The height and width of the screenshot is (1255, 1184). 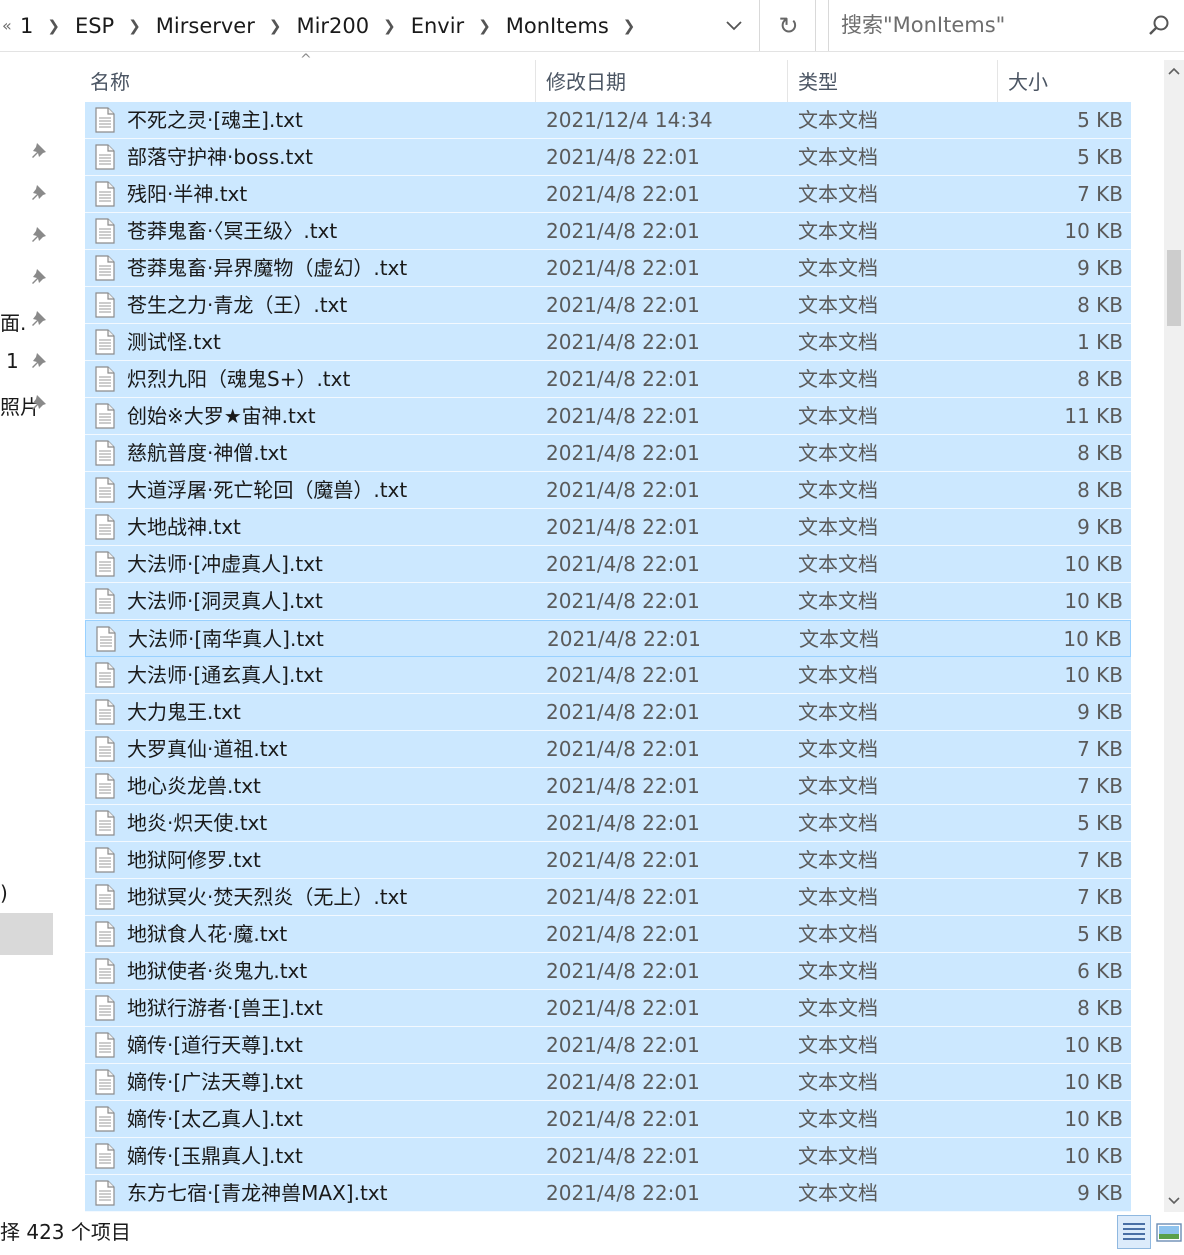 What do you see at coordinates (238, 379) in the screenshot?
I see `file-name: 炽烈九阳（魂鬼S+）.txt` at bounding box center [238, 379].